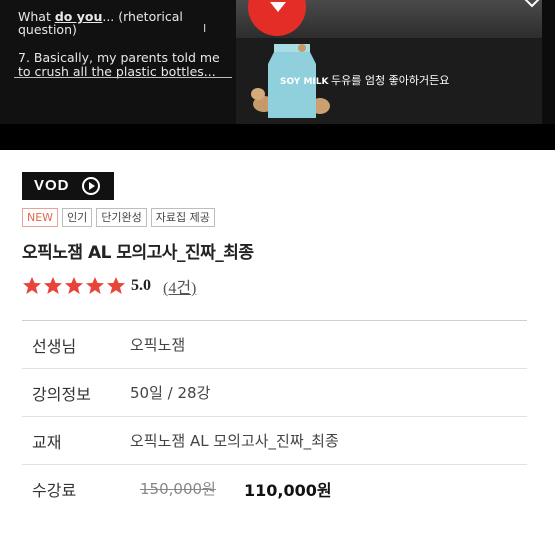 Image resolution: width=555 pixels, height=555 pixels. What do you see at coordinates (170, 393) in the screenshot?
I see `course-value: 50일 / 28강` at bounding box center [170, 393].